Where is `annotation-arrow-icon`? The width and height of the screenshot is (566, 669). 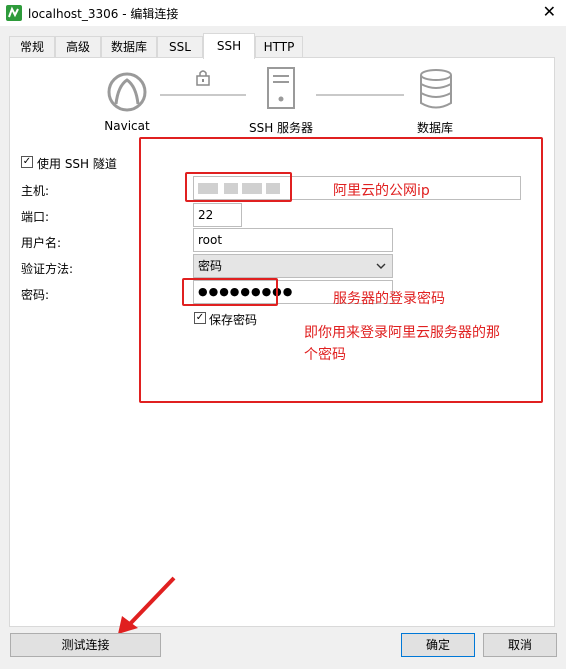
annotation-arrow-icon is located at coordinates (147, 605).